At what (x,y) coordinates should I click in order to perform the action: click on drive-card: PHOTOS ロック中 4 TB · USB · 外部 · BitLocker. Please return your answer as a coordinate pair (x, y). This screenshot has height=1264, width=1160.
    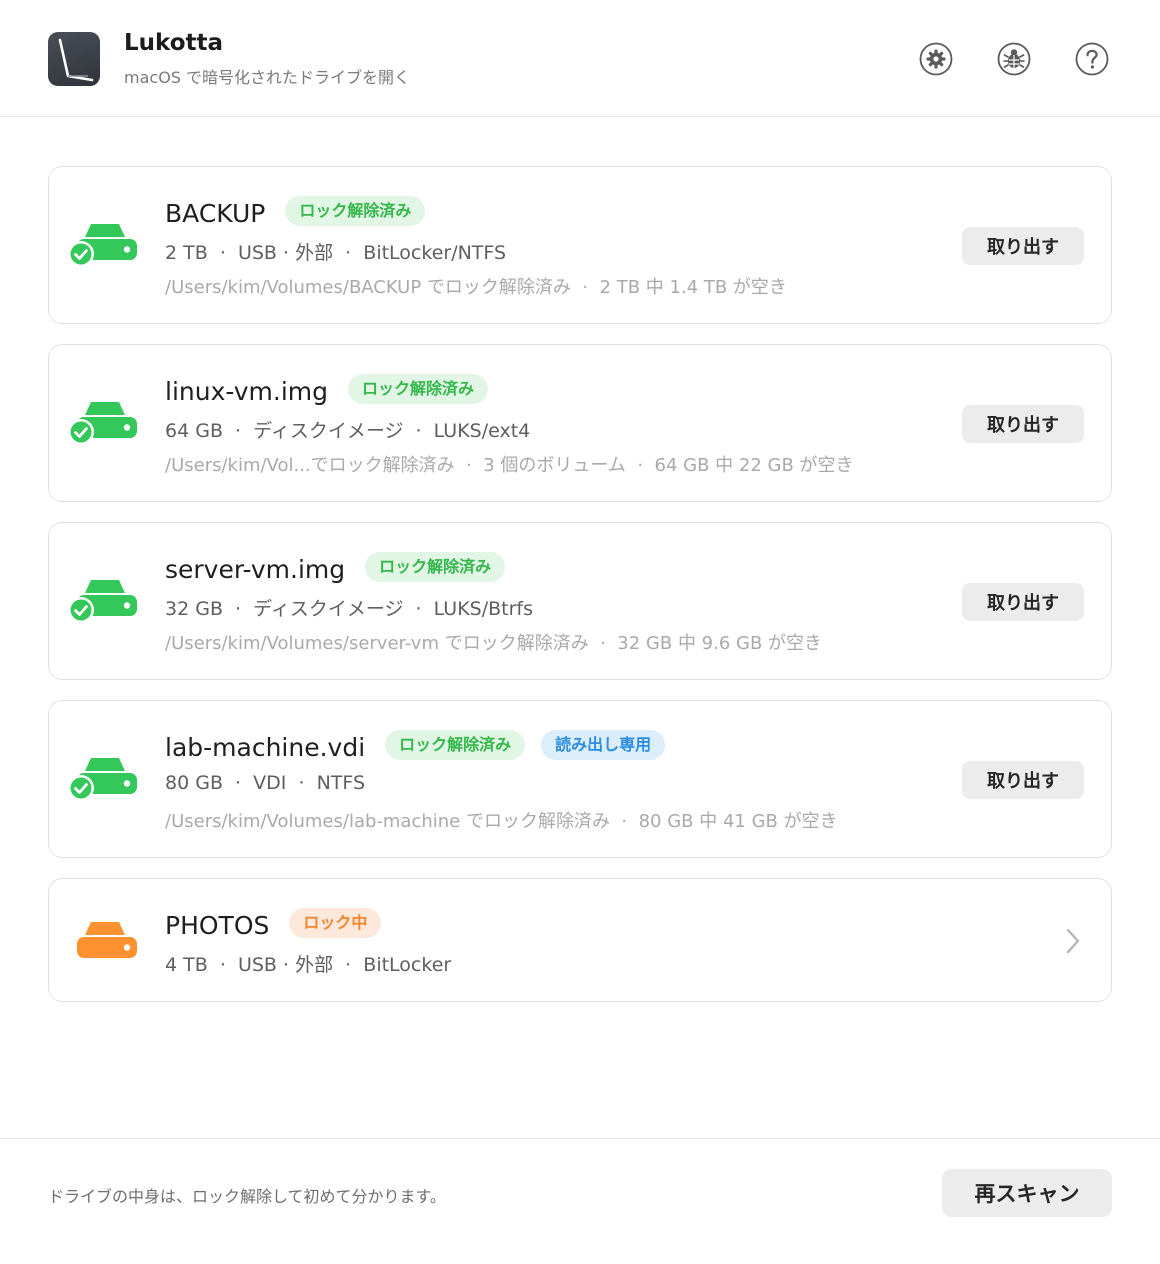
    Looking at the image, I should click on (580, 940).